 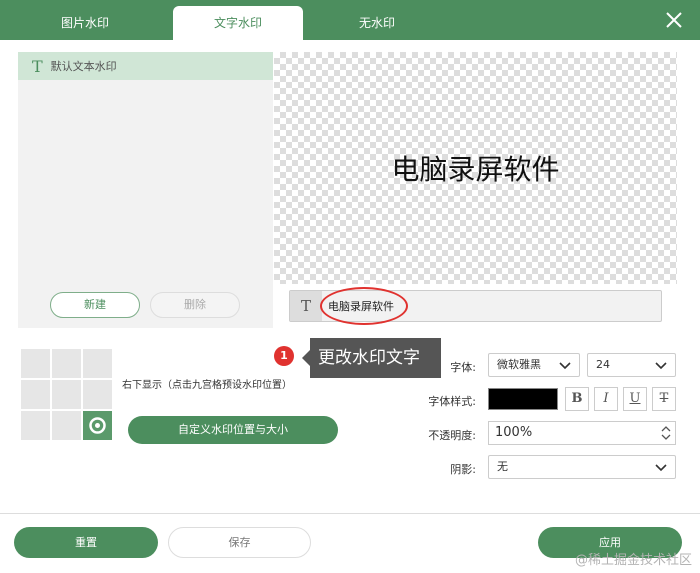 What do you see at coordinates (674, 20) in the screenshot?
I see `close-icon` at bounding box center [674, 20].